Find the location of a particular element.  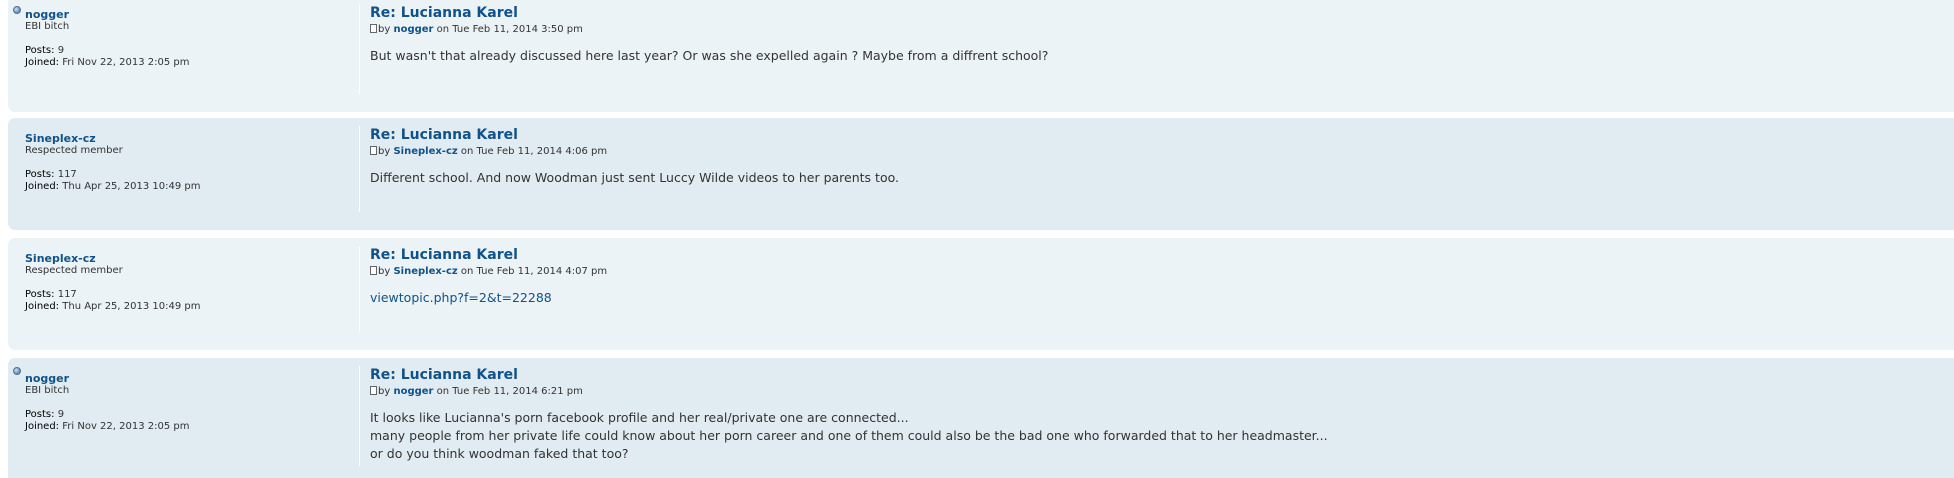

post-date: on Tue Feb 11, 2014 4:07 pm is located at coordinates (534, 271).